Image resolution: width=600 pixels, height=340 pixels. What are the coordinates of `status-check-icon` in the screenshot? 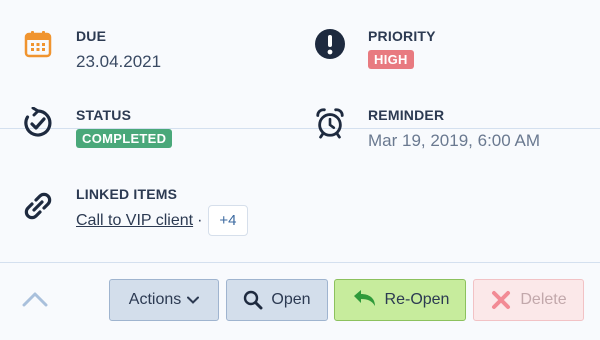 It's located at (38, 123).